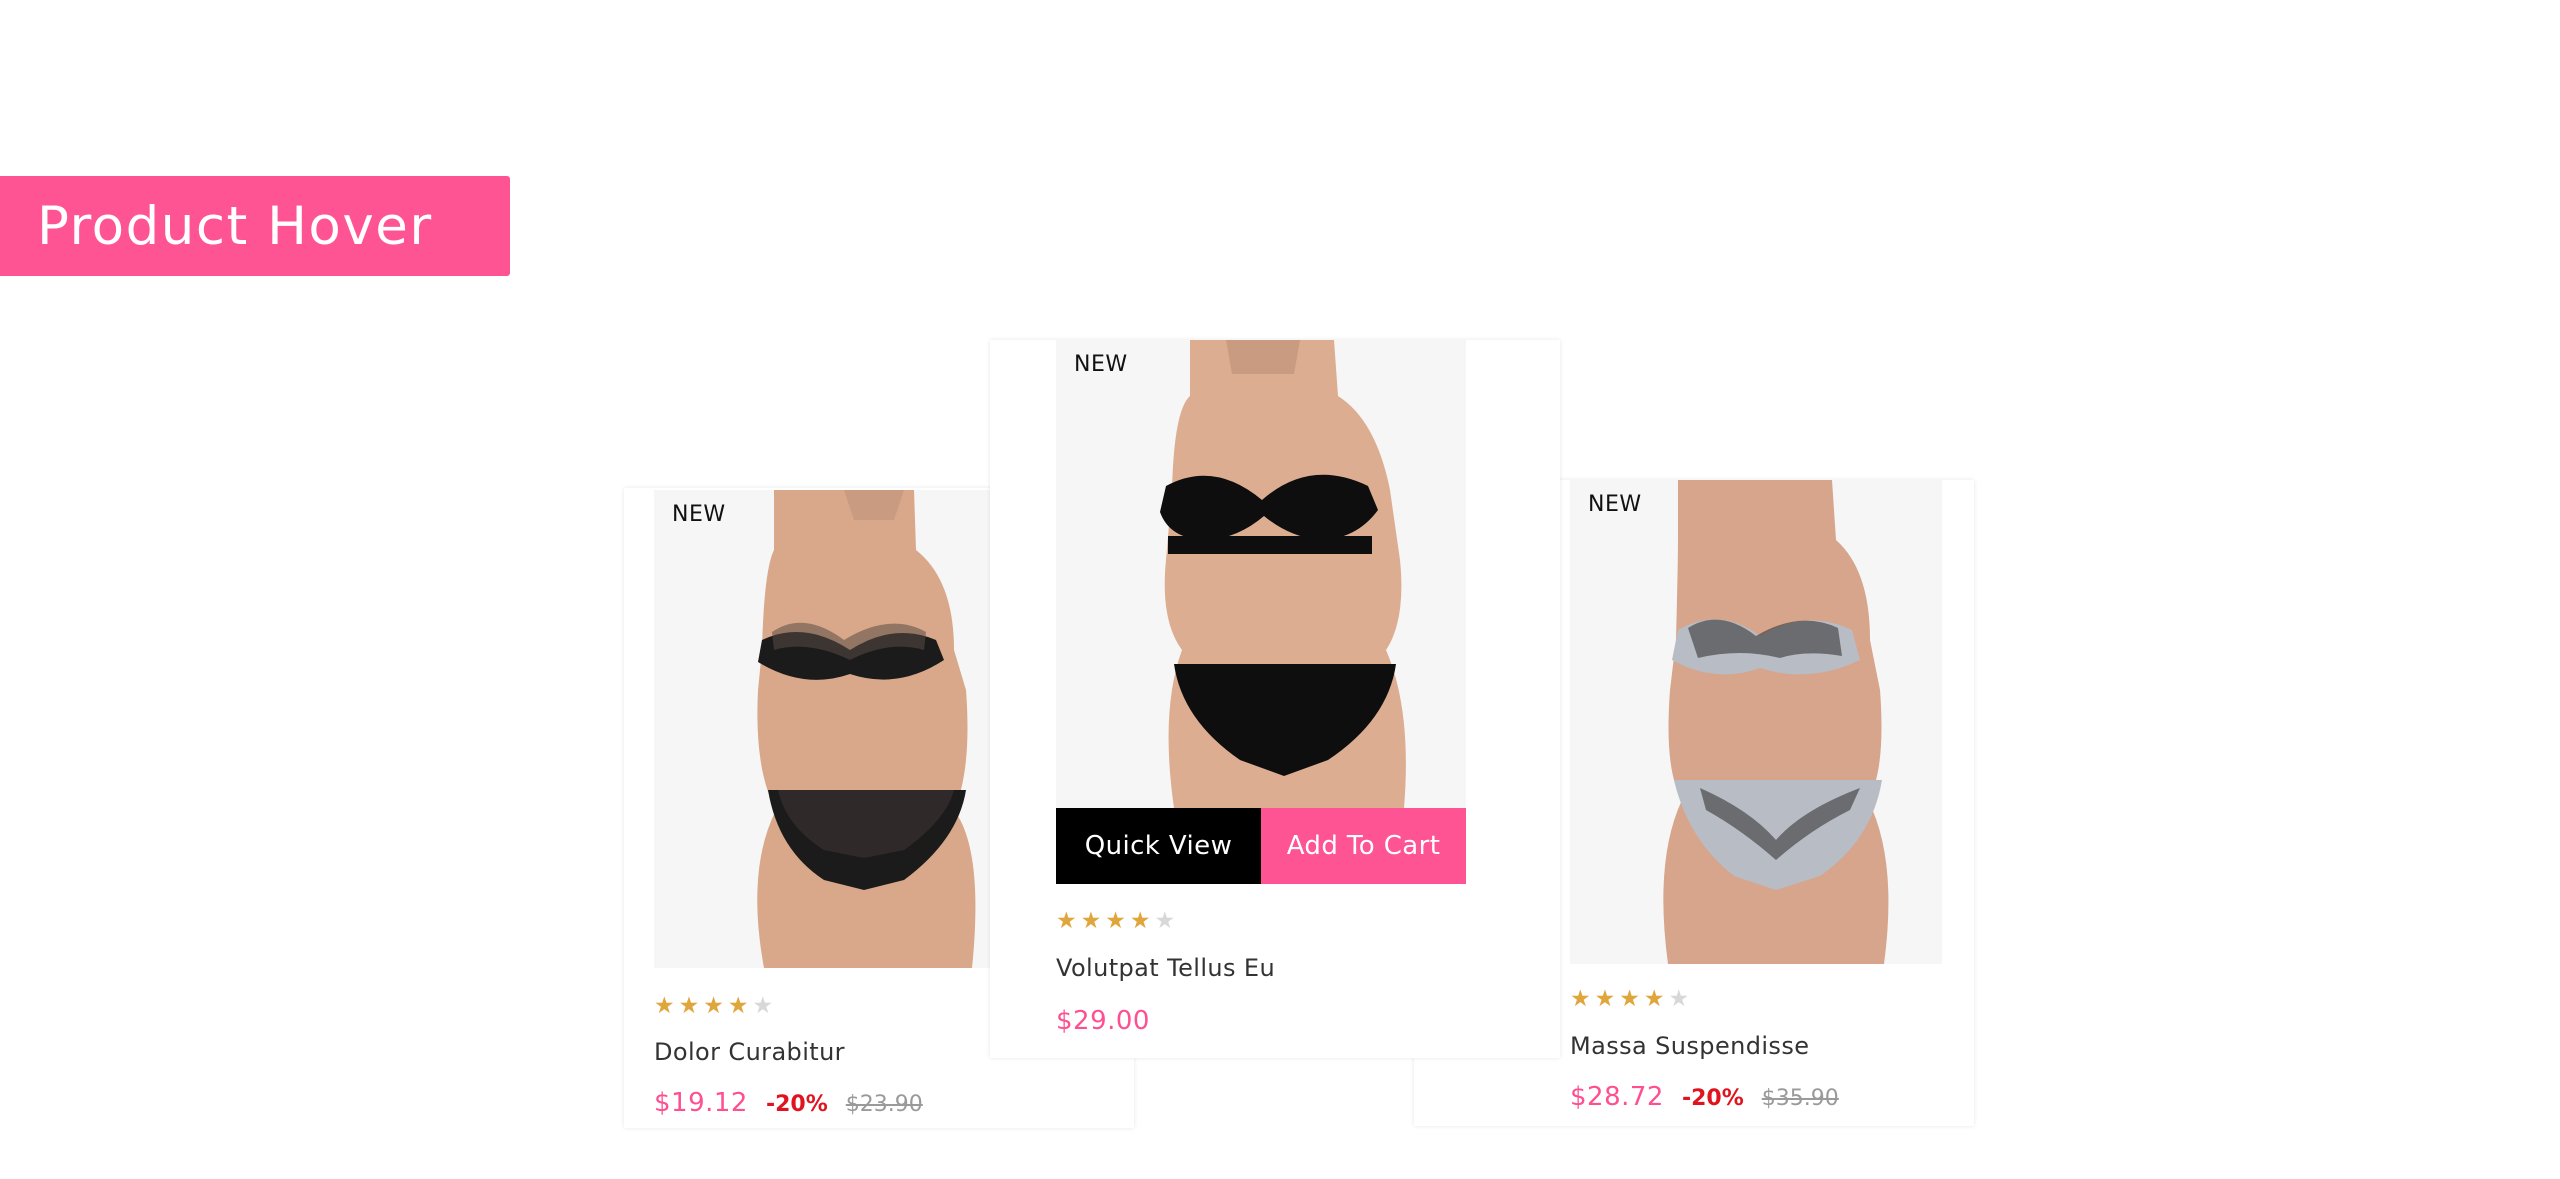 The height and width of the screenshot is (1179, 2560). Describe the element at coordinates (1800, 1098) in the screenshot. I see `old-price: $35.90` at that location.